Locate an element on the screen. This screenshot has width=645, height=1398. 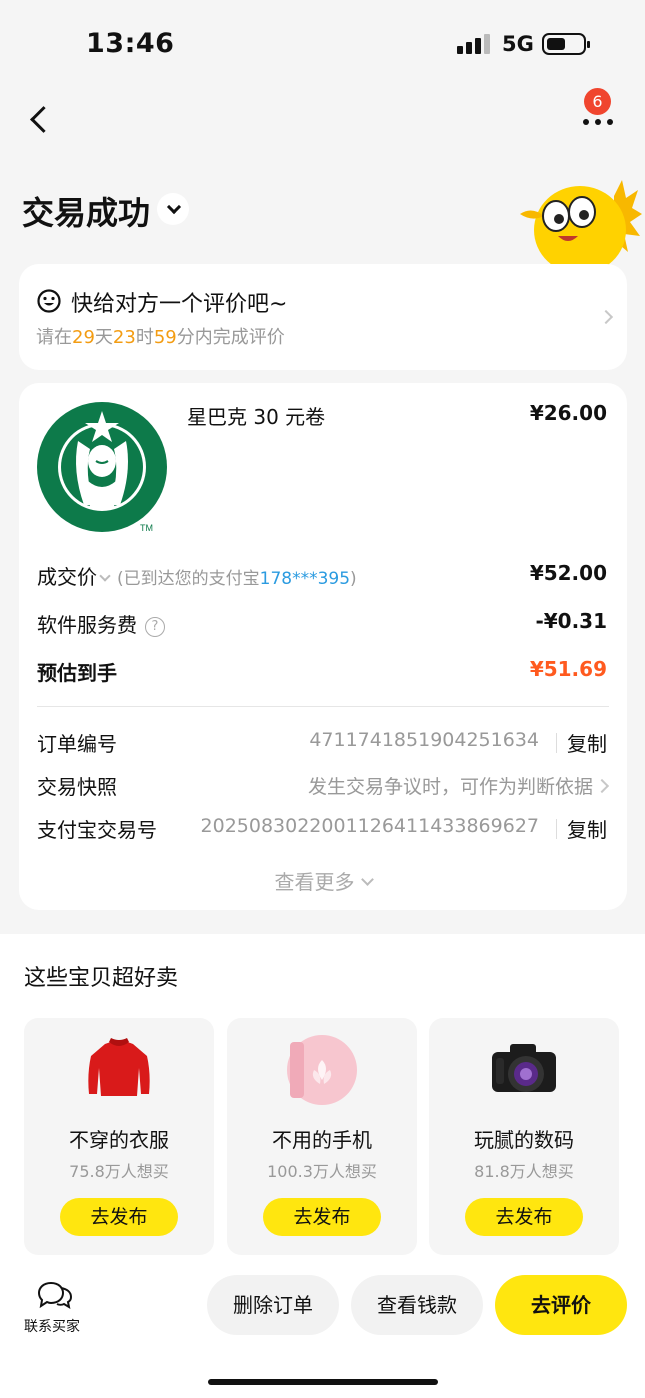
see-more-button: 查看更多 is located at coordinates (323, 880).